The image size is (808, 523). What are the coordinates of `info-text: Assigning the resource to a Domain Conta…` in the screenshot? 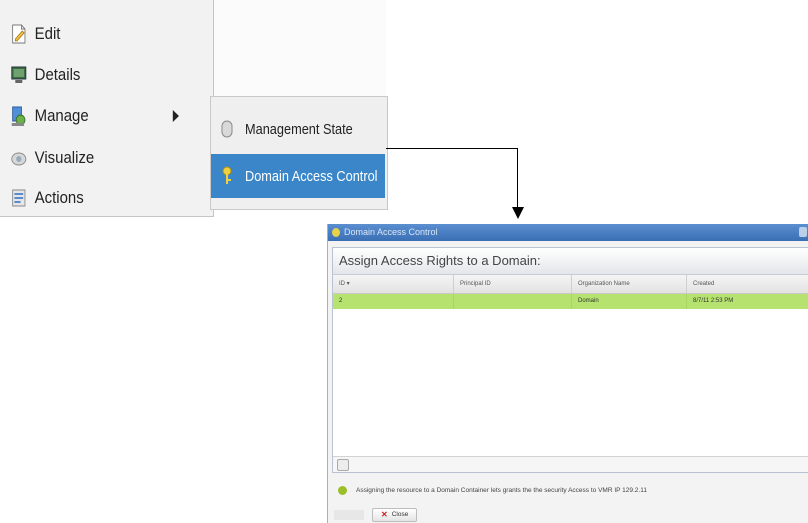 It's located at (501, 490).